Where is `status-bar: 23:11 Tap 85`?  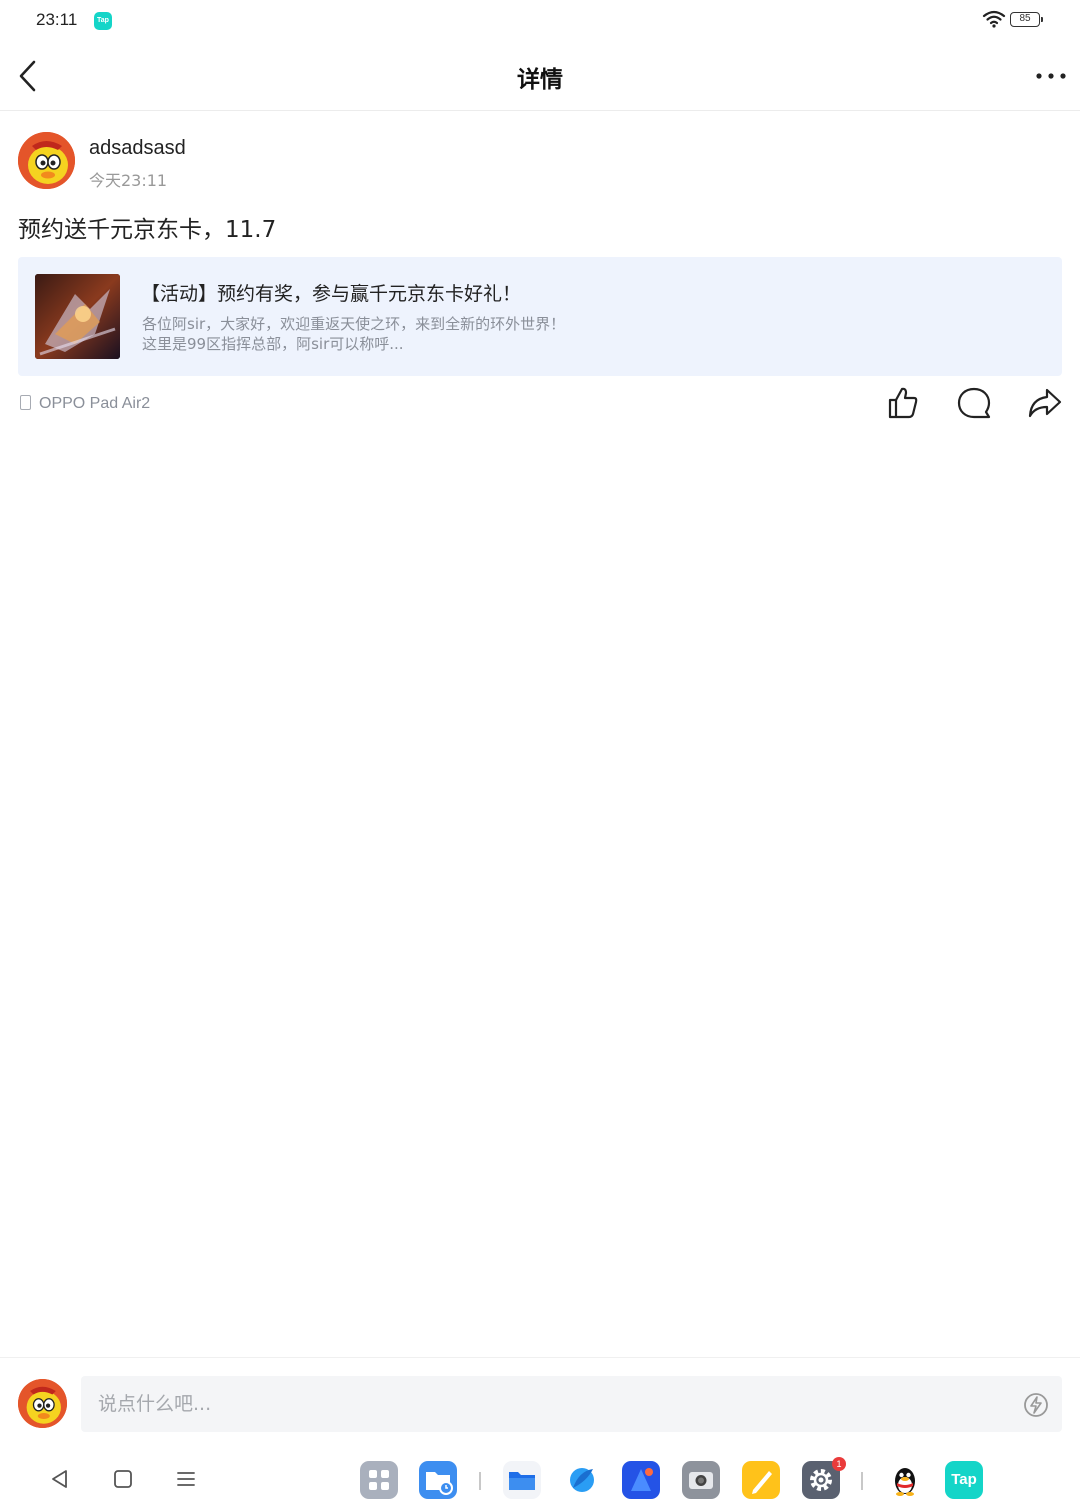
status-bar: 23:11 Tap 85 is located at coordinates (540, 20).